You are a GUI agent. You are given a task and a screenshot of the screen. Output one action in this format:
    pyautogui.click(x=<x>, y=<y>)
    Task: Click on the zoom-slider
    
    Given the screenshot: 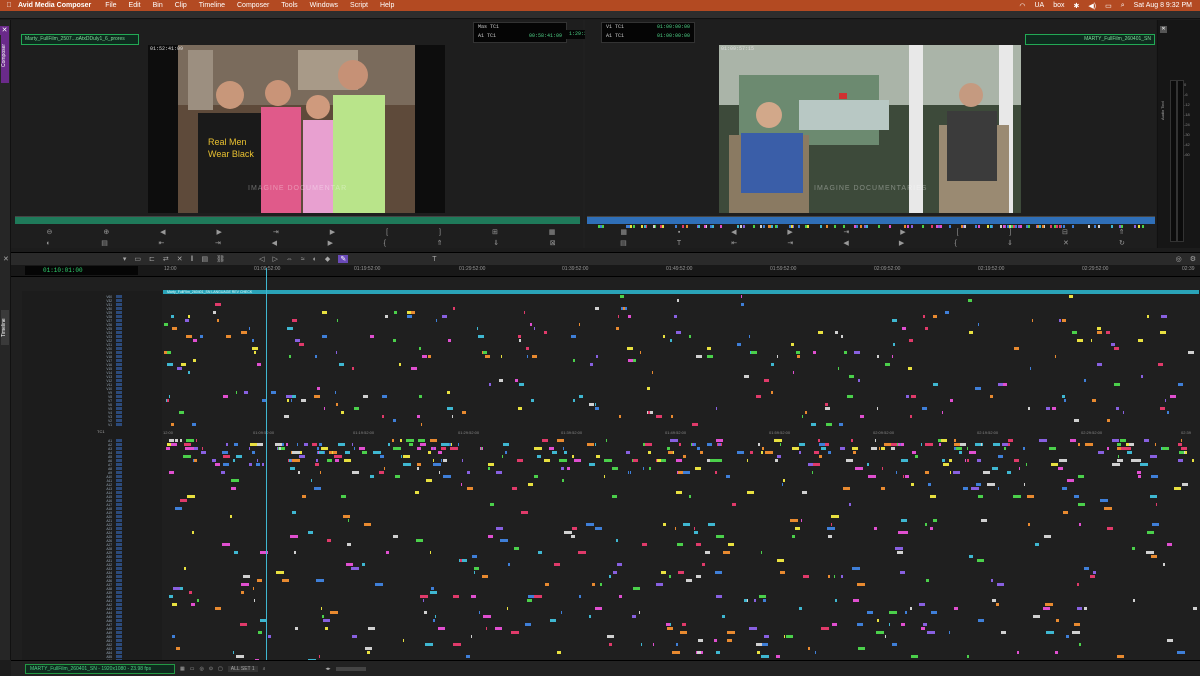 What is the action you would take?
    pyautogui.click(x=350, y=668)
    